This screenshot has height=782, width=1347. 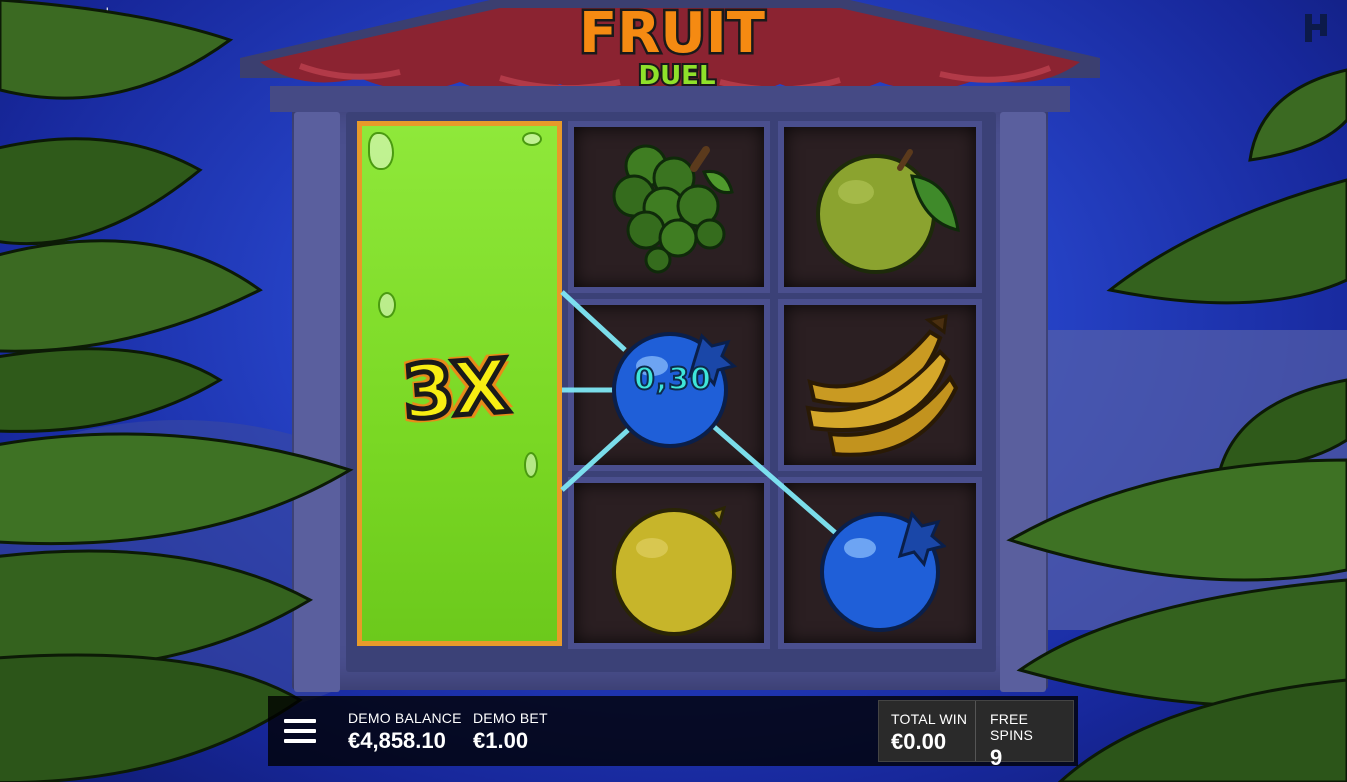 I want to click on menu-button, so click(x=300, y=731).